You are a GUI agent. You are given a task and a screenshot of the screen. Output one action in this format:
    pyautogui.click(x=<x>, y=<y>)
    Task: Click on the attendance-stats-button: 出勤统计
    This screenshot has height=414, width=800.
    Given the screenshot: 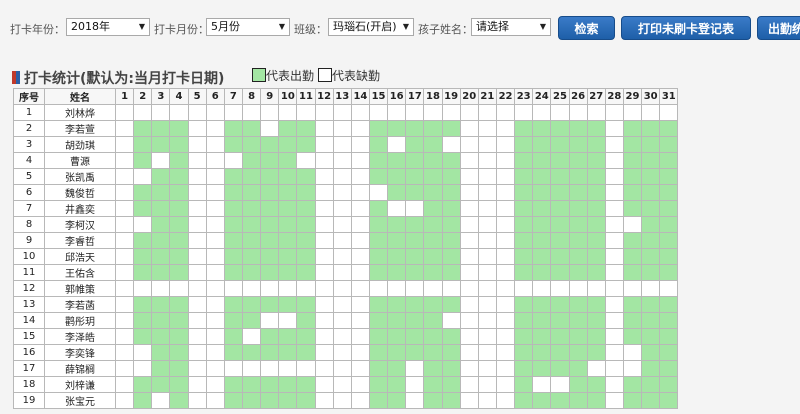 What is the action you would take?
    pyautogui.click(x=778, y=28)
    